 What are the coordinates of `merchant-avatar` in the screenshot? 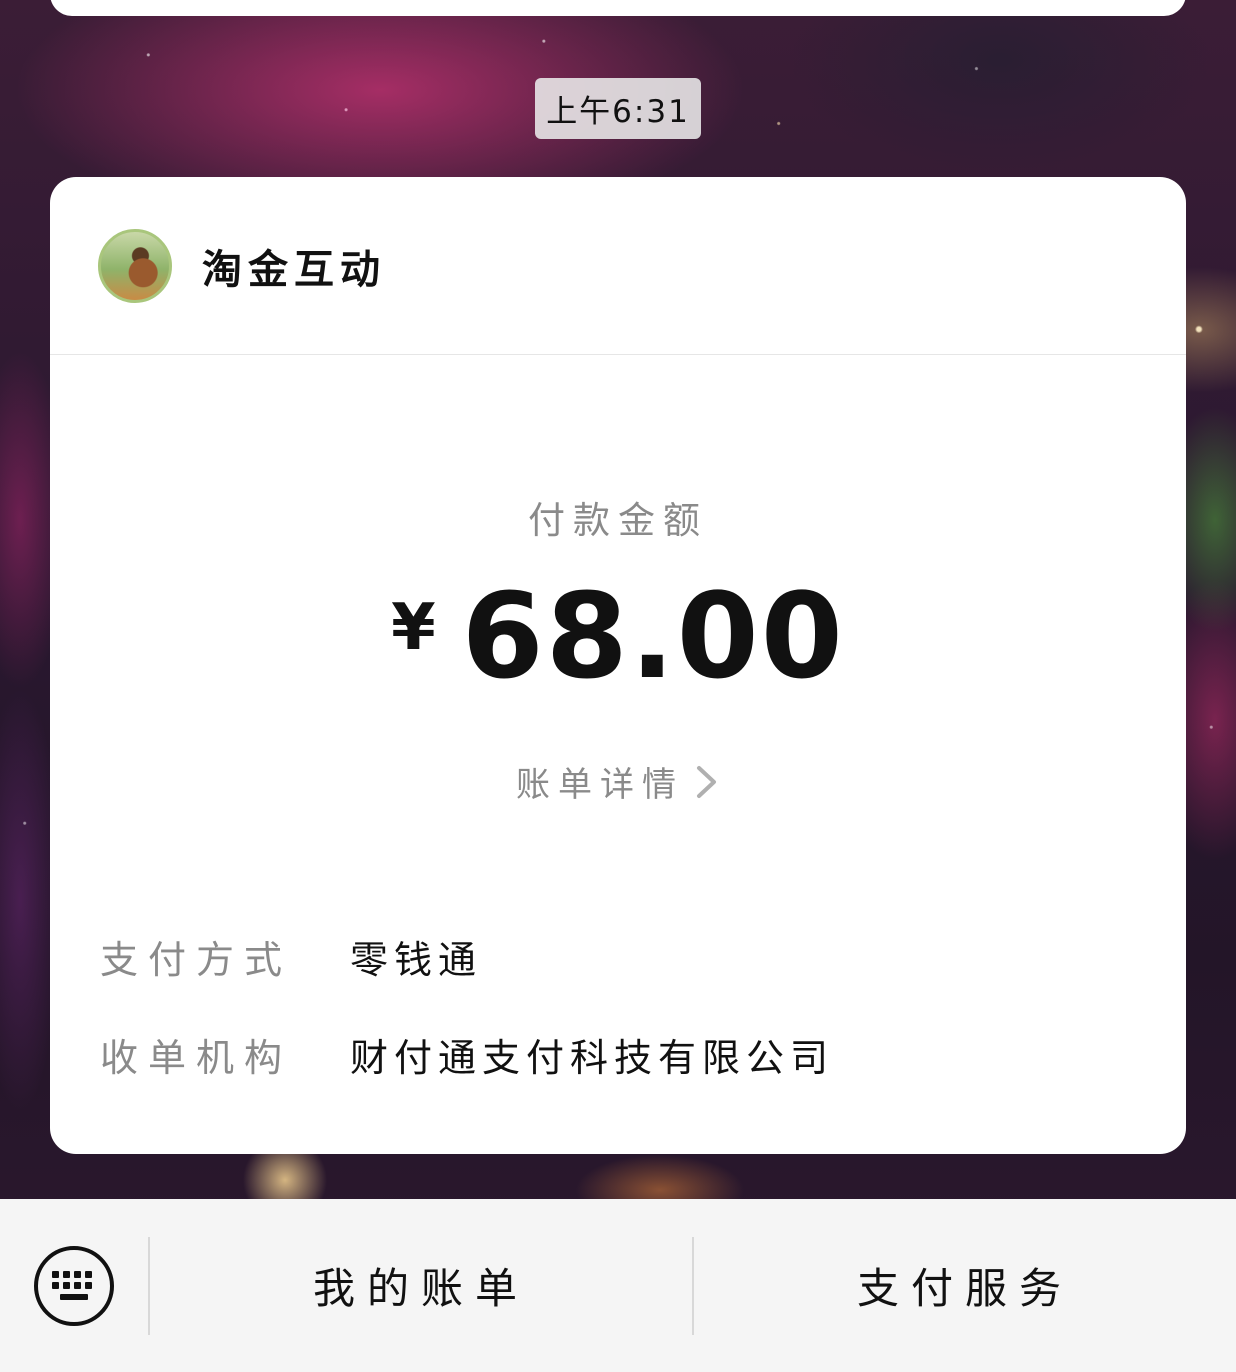 It's located at (135, 265).